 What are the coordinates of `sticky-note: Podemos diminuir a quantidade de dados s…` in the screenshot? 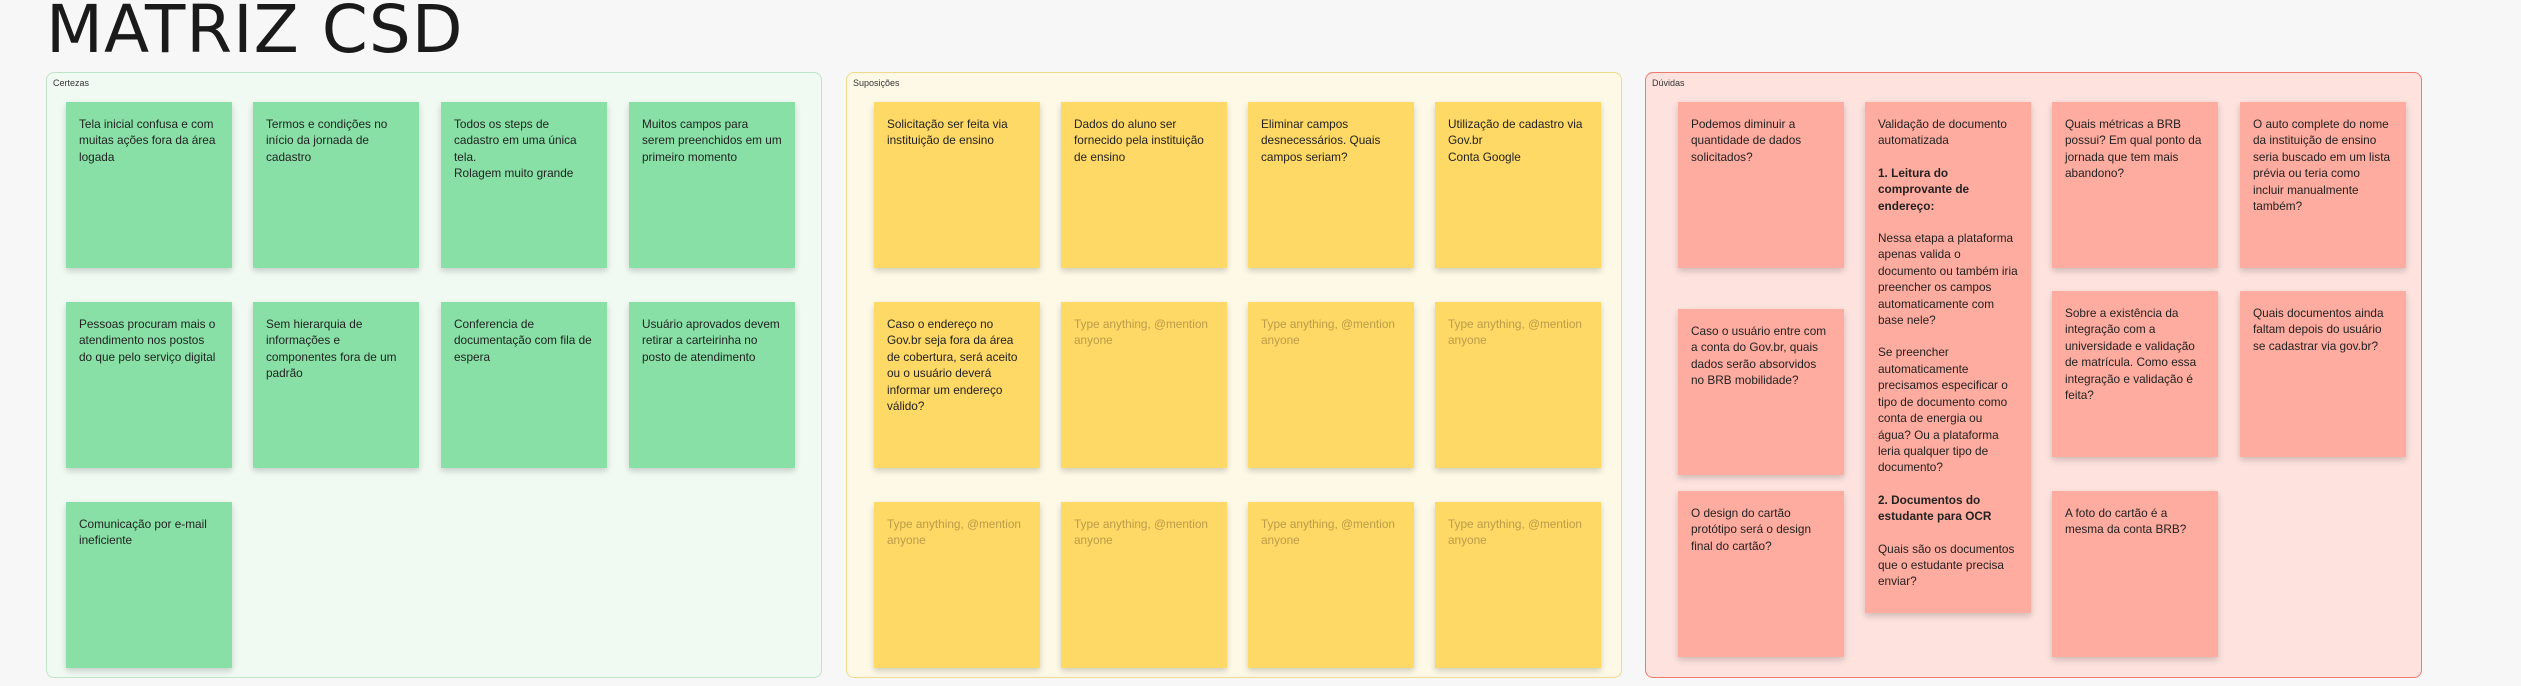 It's located at (1761, 185).